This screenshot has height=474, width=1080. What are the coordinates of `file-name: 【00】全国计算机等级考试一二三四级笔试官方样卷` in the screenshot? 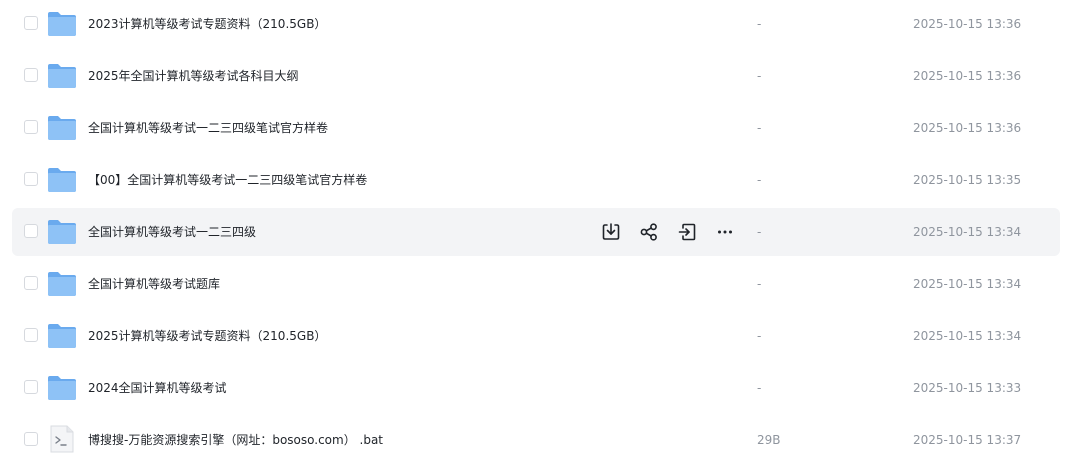 It's located at (227, 180).